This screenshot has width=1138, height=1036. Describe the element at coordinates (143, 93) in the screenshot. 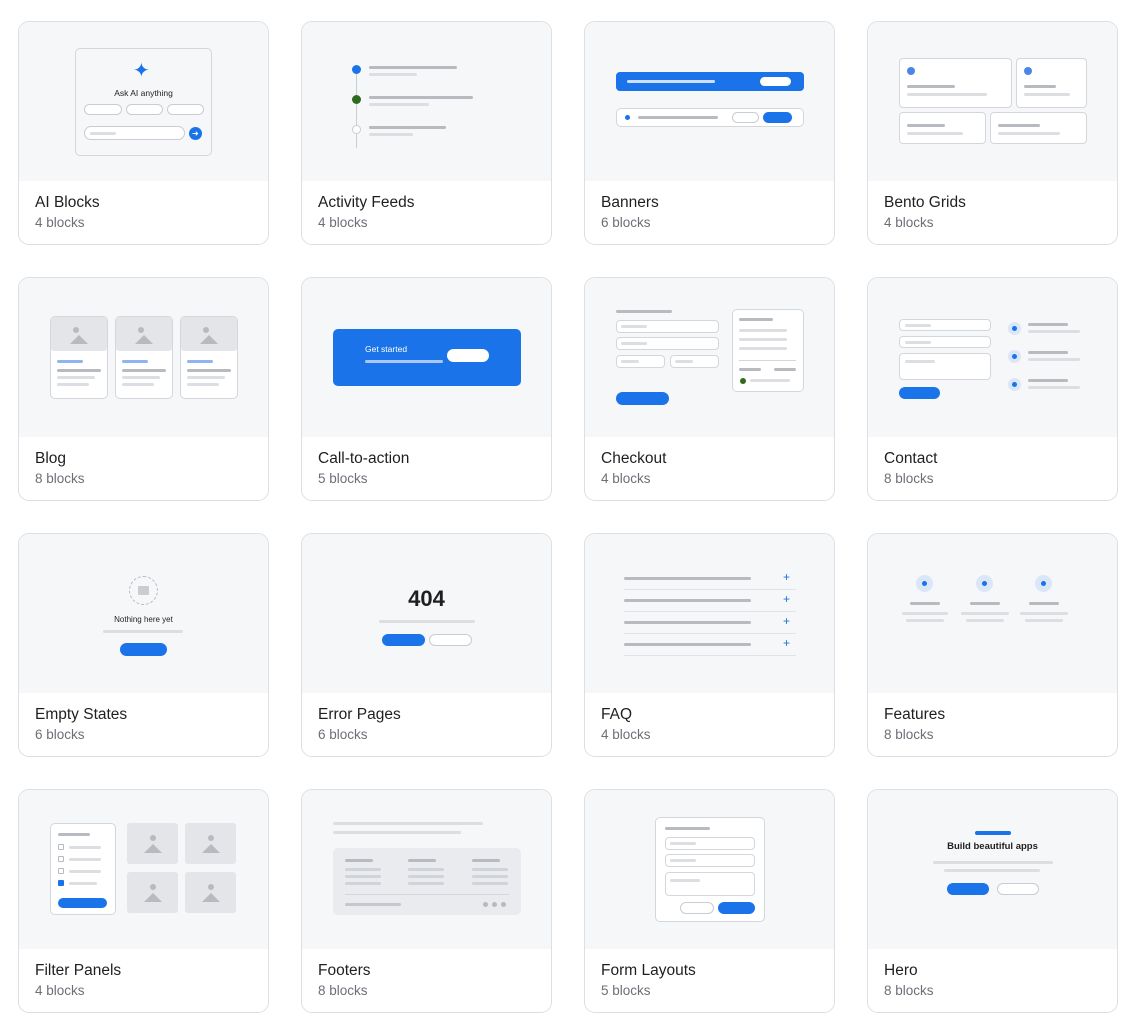

I see `ai-prompt-heading: Ask AI anything` at that location.